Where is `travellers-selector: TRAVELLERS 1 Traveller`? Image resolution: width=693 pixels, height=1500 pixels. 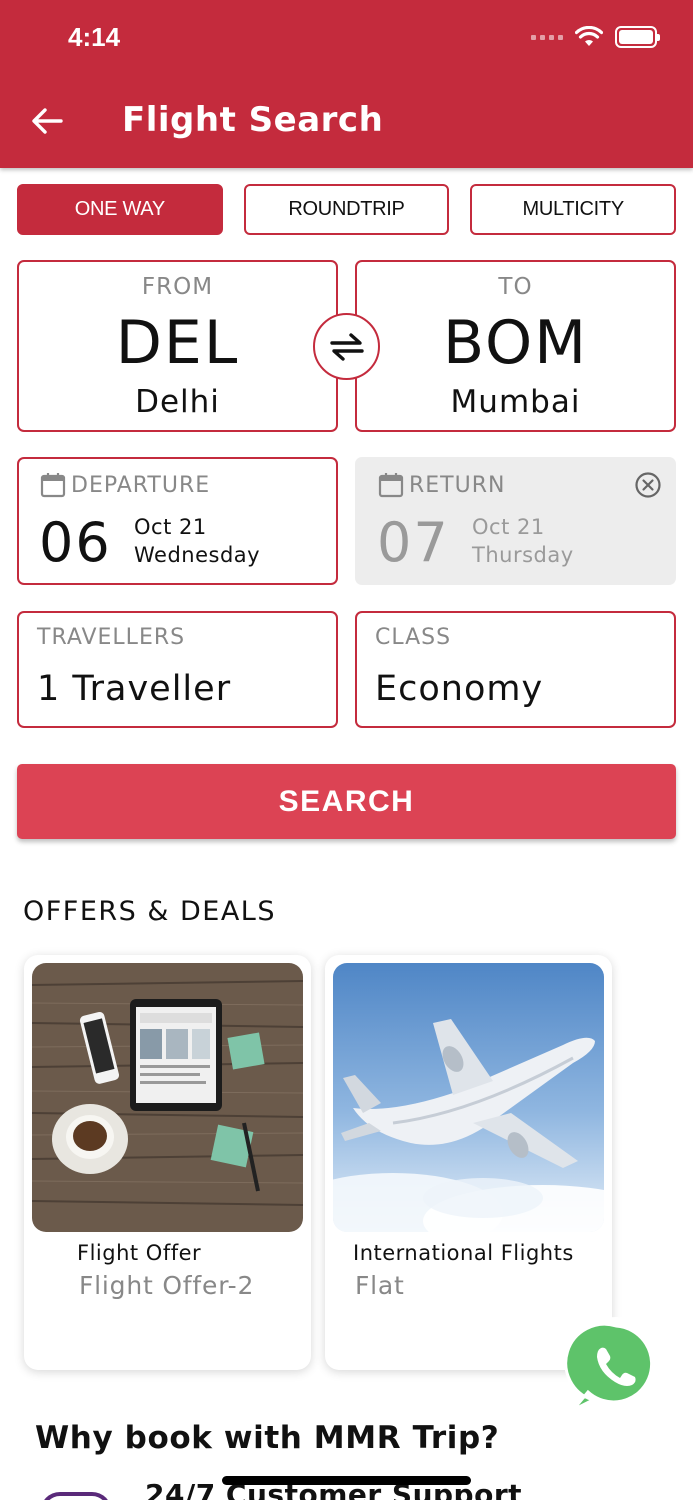
travellers-selector: TRAVELLERS 1 Traveller is located at coordinates (177, 669).